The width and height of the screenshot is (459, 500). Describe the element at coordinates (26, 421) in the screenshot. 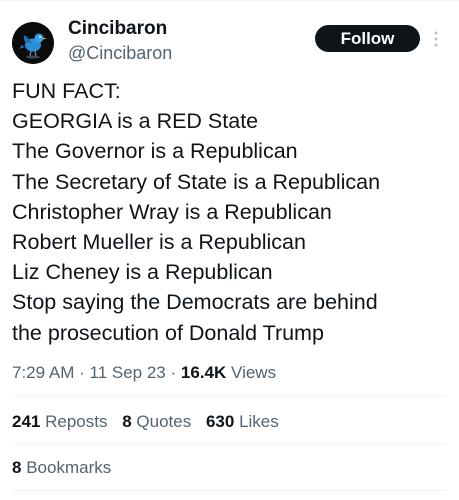

I see `reposts-count: 241` at that location.